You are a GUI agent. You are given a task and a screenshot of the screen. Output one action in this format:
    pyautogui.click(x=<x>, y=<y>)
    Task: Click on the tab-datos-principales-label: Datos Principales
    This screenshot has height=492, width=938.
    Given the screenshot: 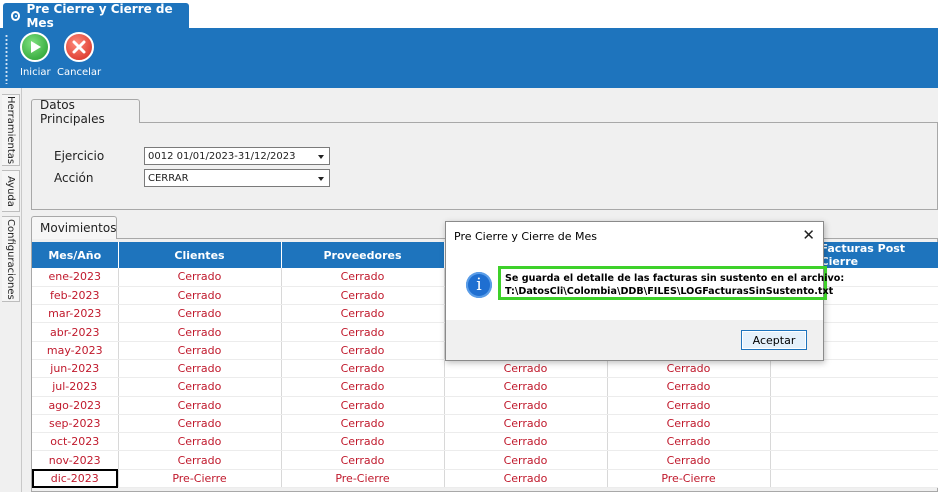 What is the action you would take?
    pyautogui.click(x=72, y=111)
    